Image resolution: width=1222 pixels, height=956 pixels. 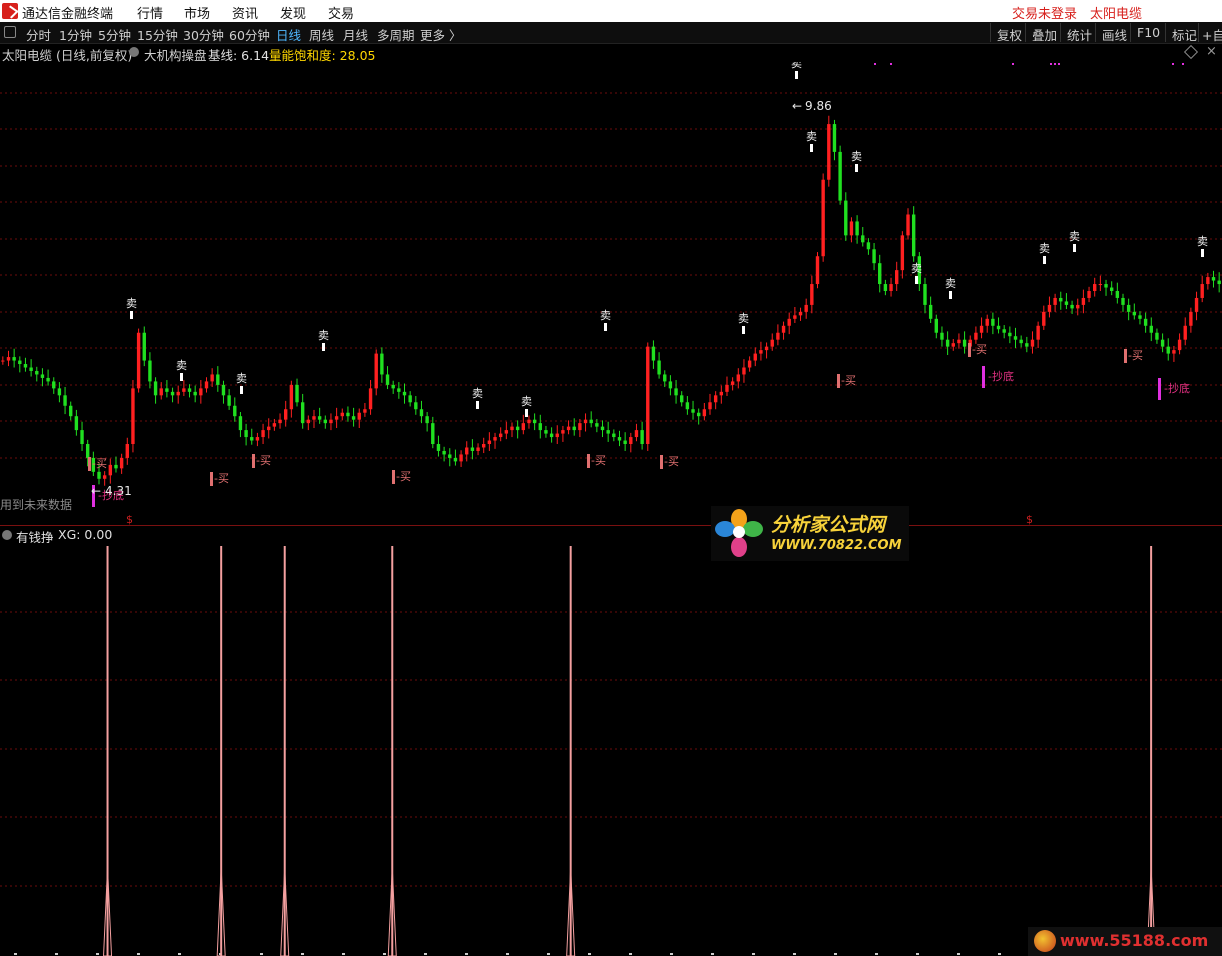 What do you see at coordinates (245, 12) in the screenshot?
I see `menu-news: 资讯` at bounding box center [245, 12].